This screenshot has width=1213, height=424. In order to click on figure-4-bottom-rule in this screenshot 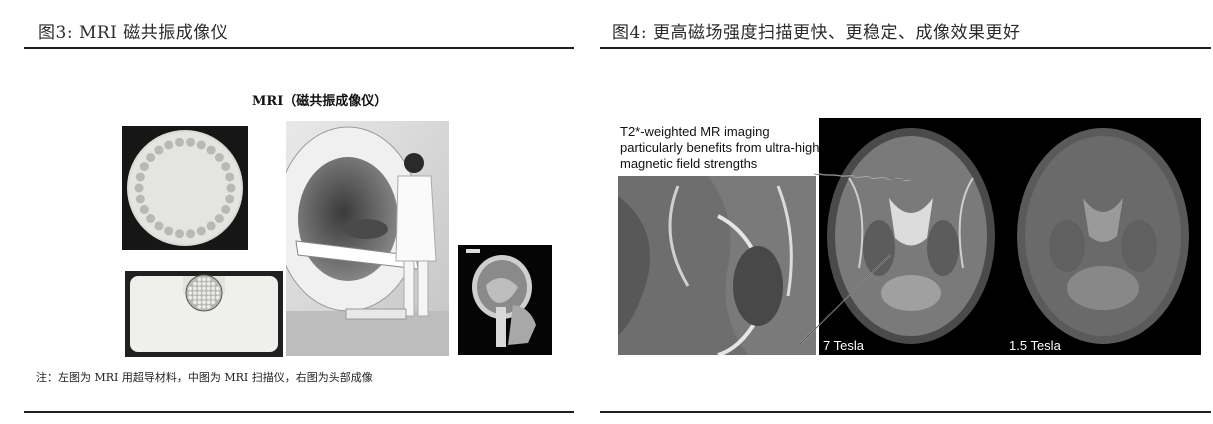, I will do `click(905, 412)`.